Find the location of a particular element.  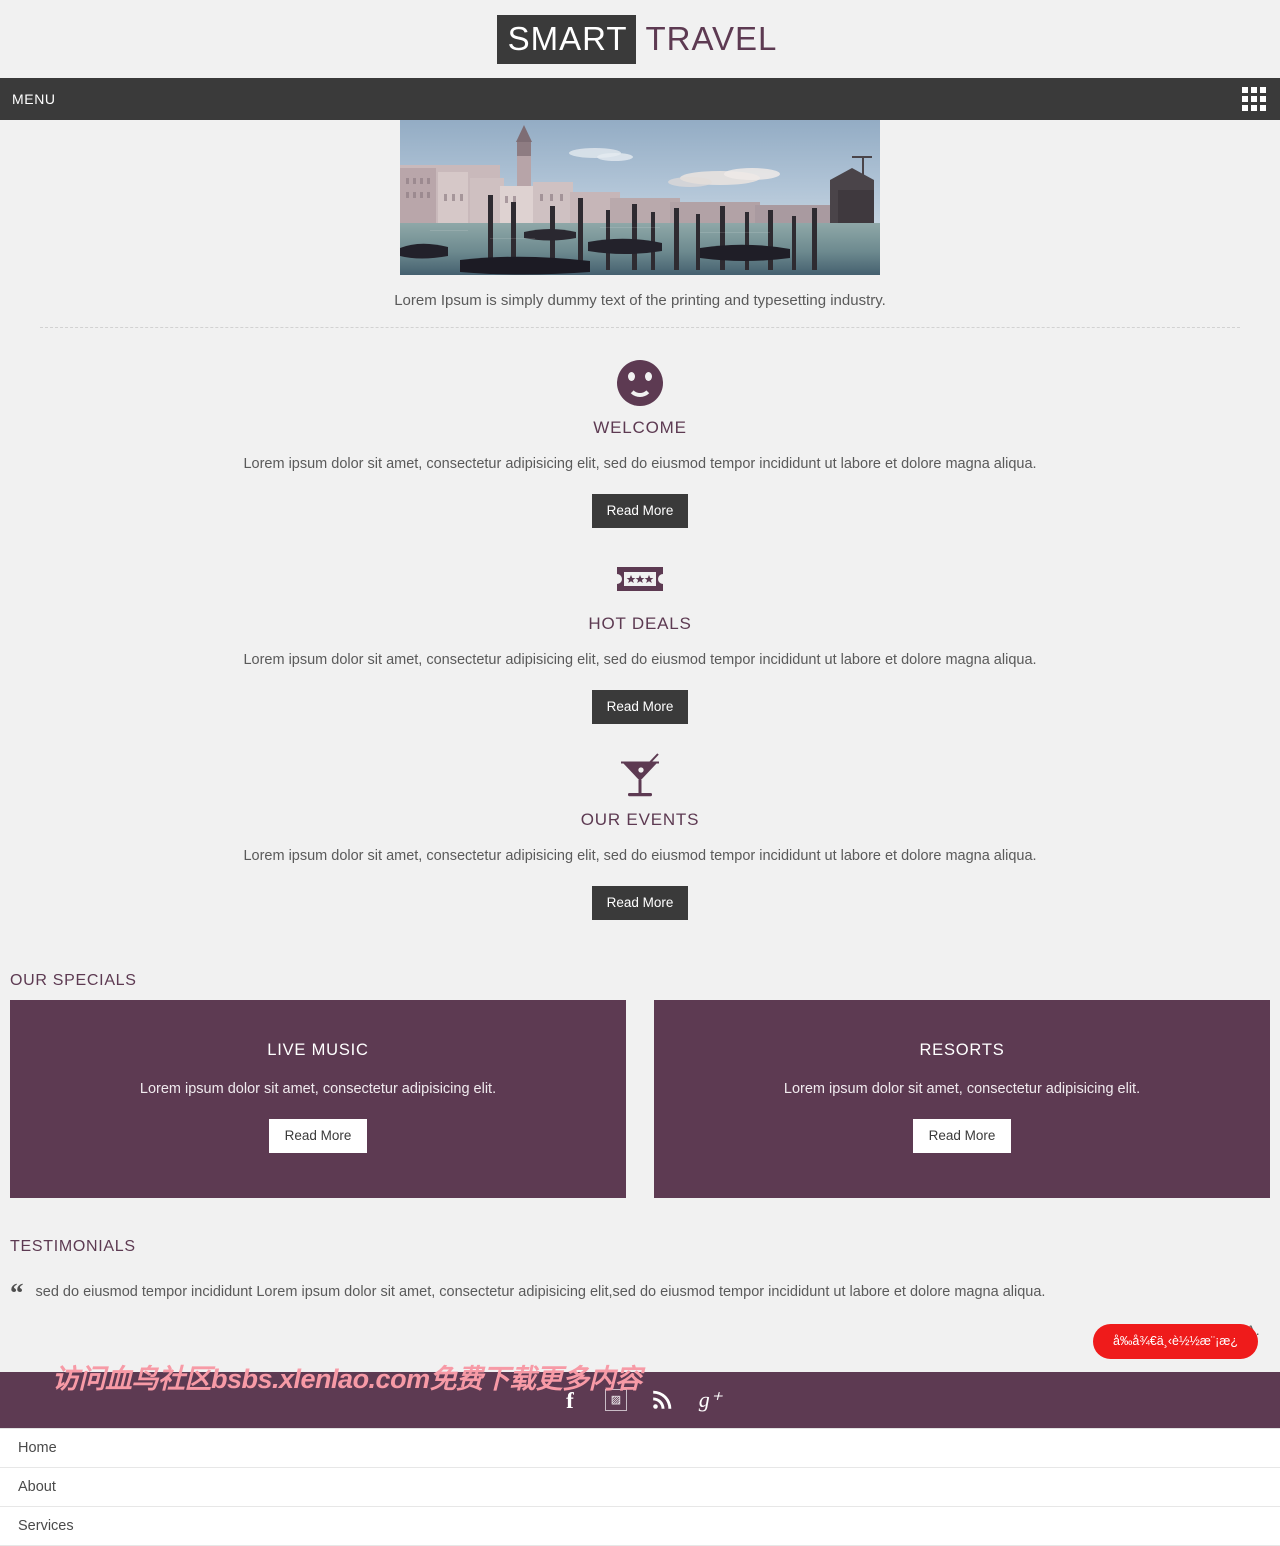

cocktail-icon is located at coordinates (640, 775).